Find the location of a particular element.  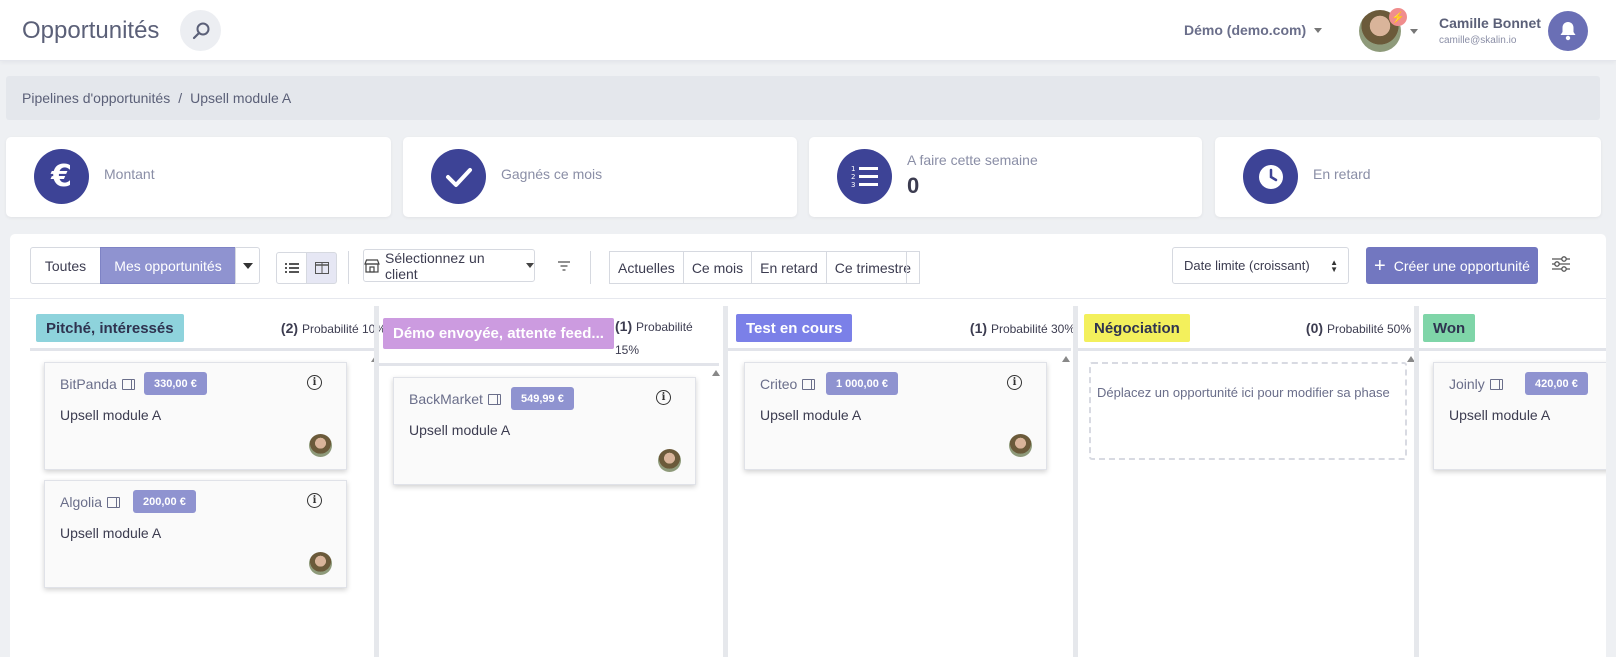

plus-icon: + is located at coordinates (1380, 265).